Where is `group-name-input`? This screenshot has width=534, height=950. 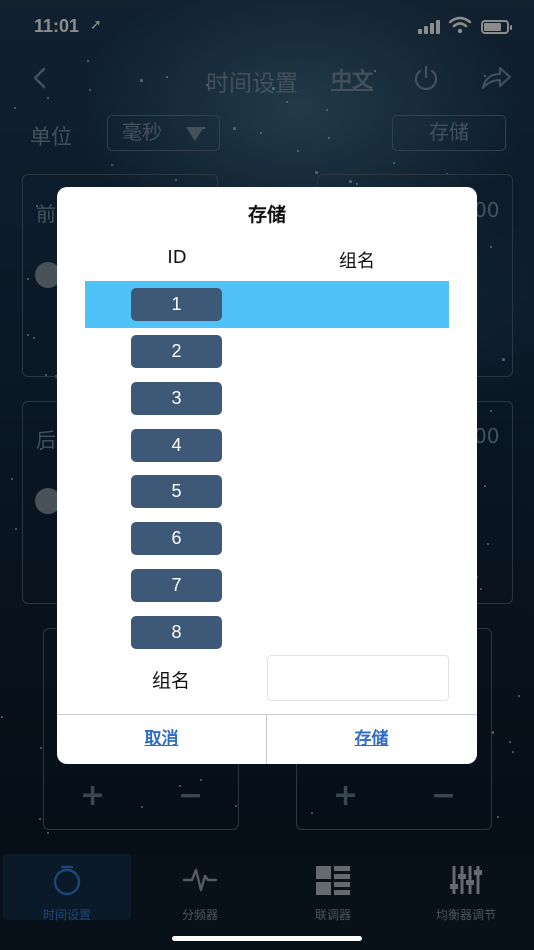 group-name-input is located at coordinates (358, 678).